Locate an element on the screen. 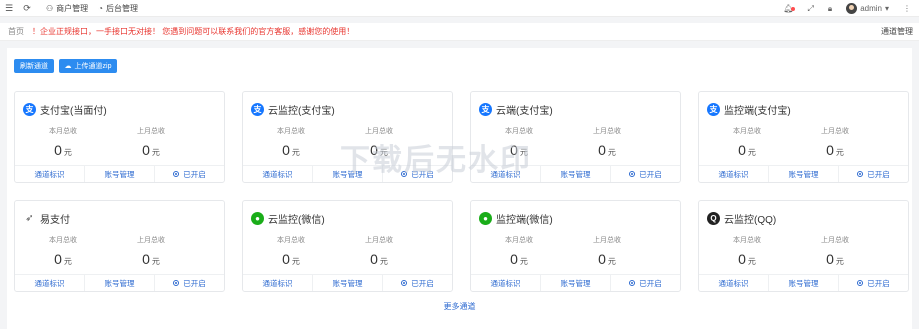 The height and width of the screenshot is (329, 919). card-title: ● 监控端(微信) is located at coordinates (516, 218).